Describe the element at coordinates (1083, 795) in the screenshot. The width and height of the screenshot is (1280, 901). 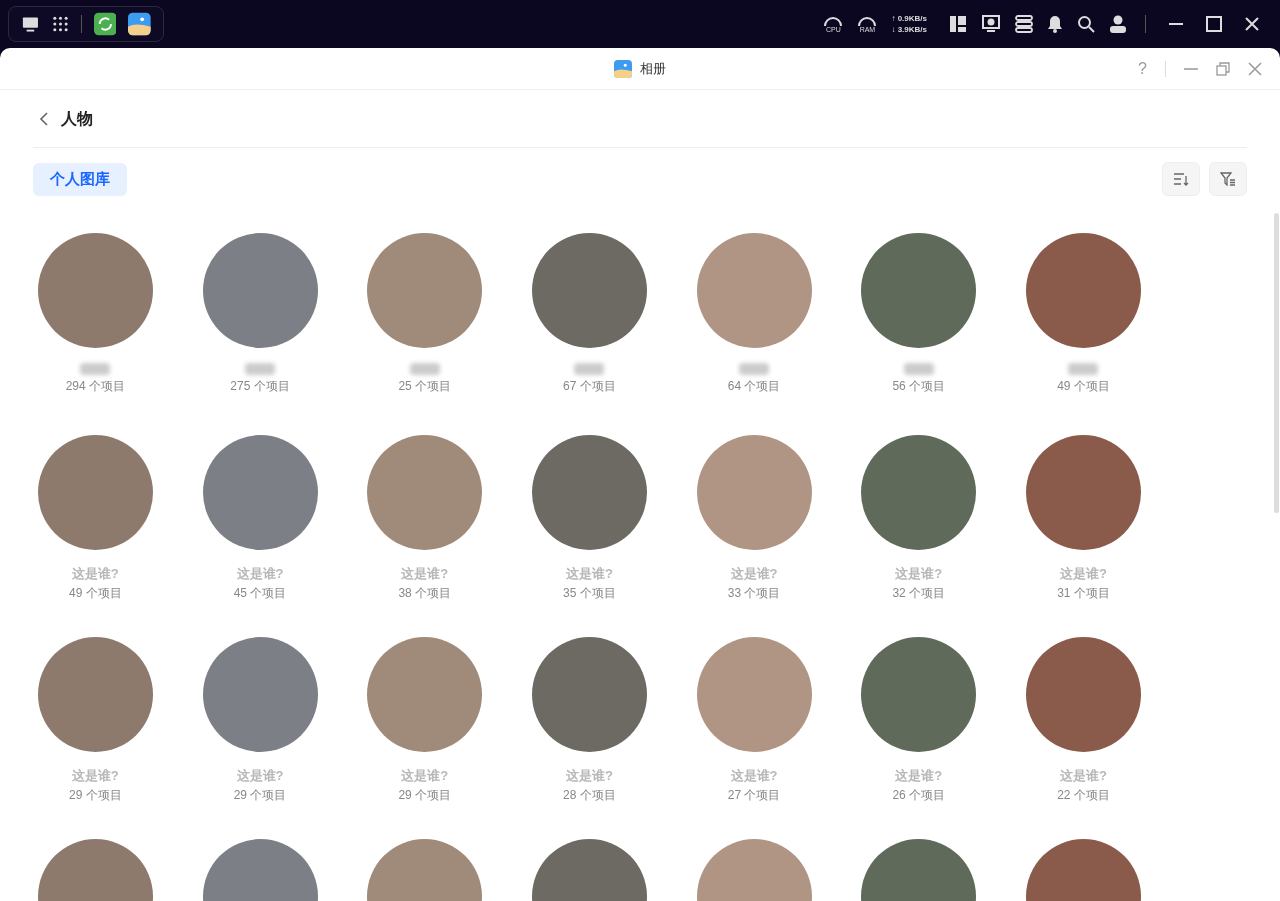
I see `item-count: 22 个项目` at that location.